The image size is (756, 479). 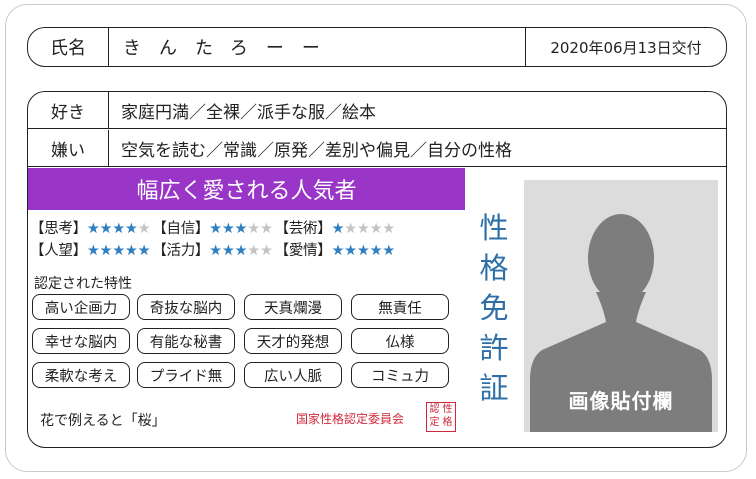 What do you see at coordinates (186, 375) in the screenshot?
I see `trait-badge: プライド無` at bounding box center [186, 375].